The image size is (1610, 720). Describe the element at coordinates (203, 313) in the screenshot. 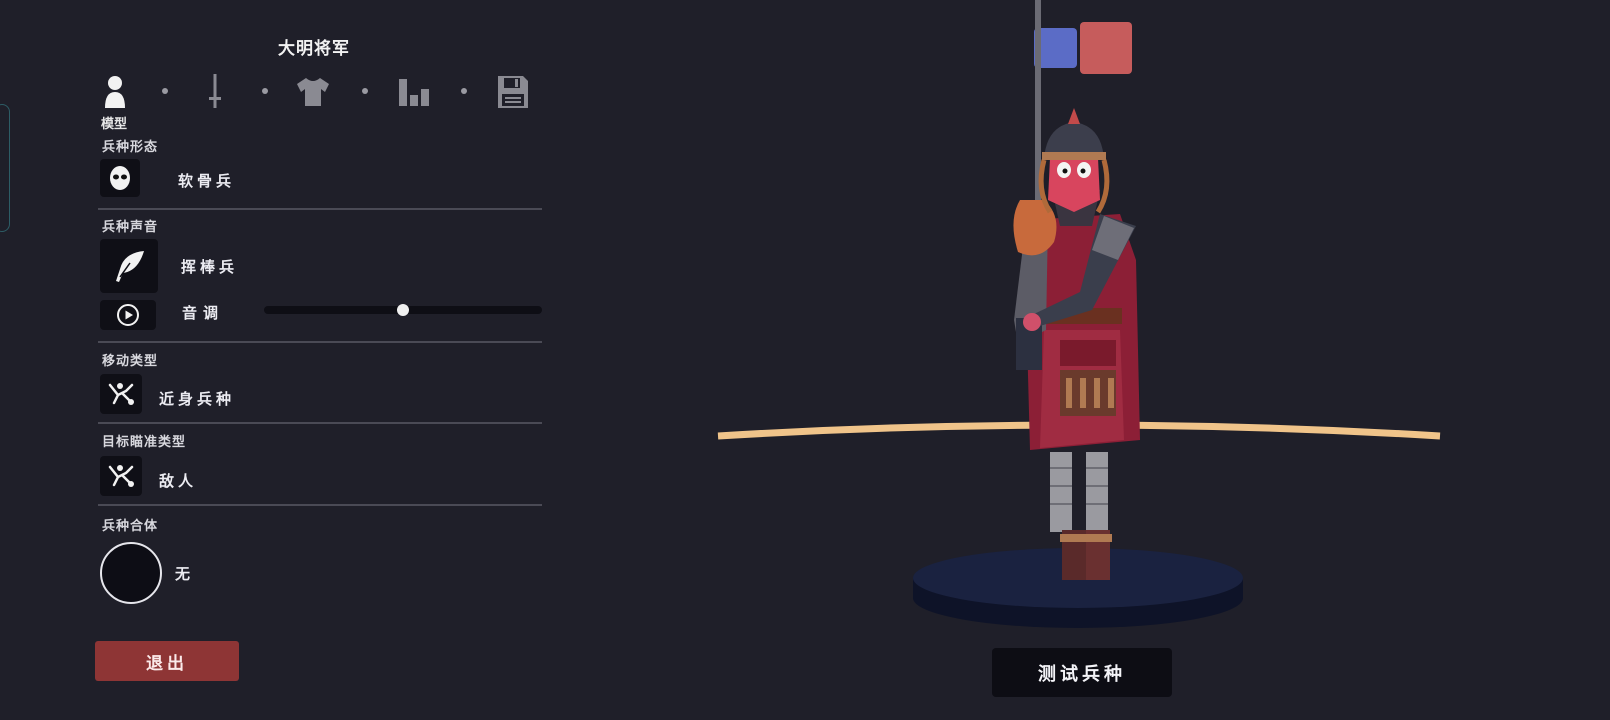

I see `pitch-label: 音调` at that location.